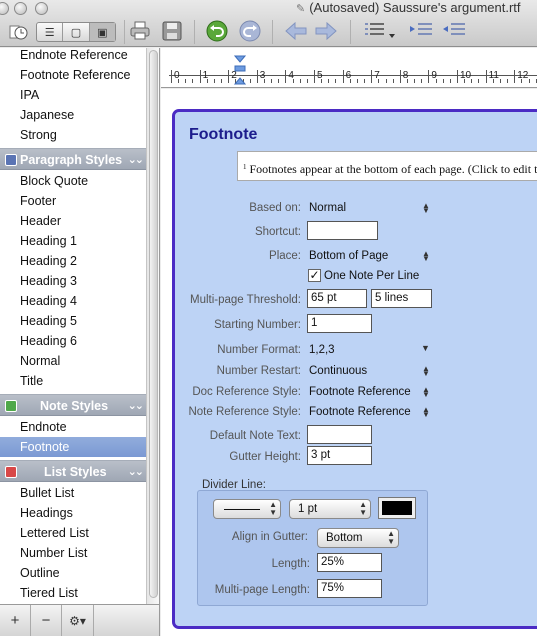 Image resolution: width=537 pixels, height=636 pixels. I want to click on sidebar-item-header: Header, so click(73, 221).